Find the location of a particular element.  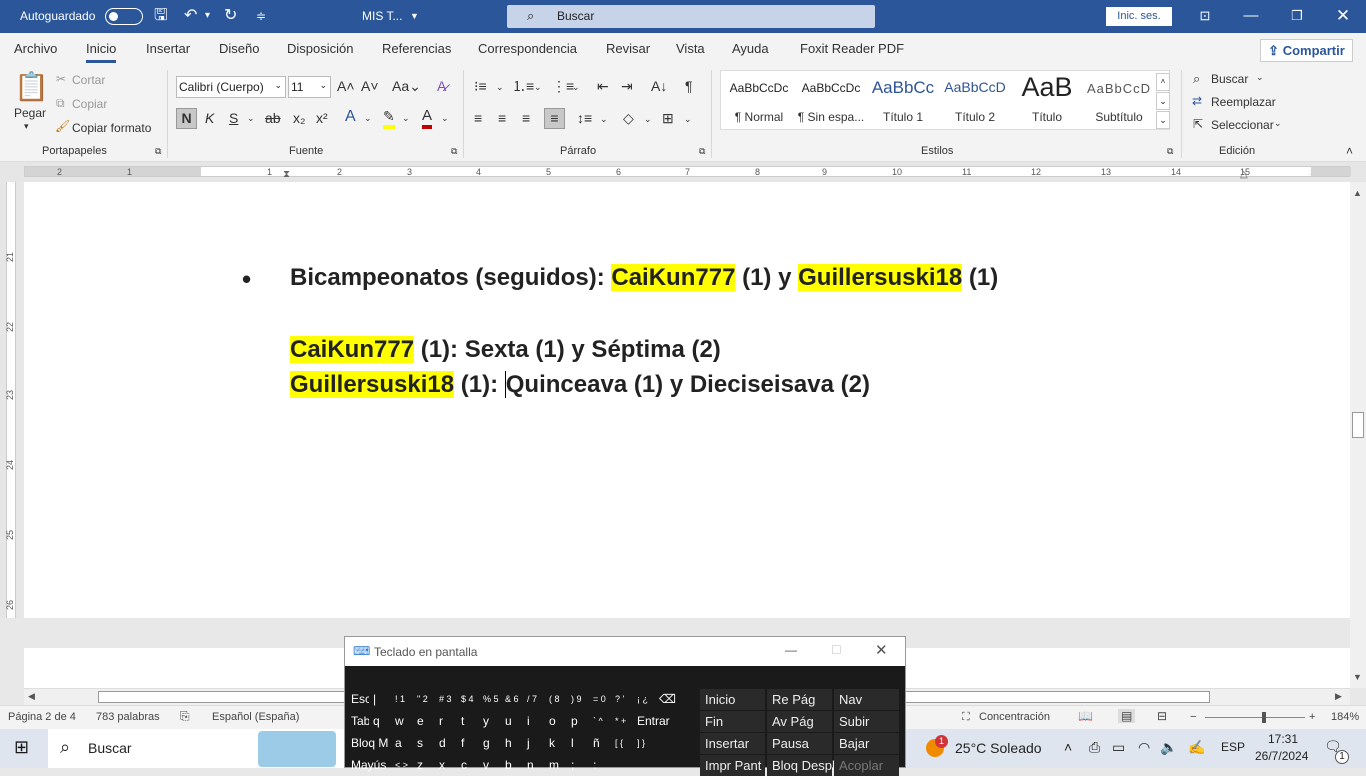

osk-key: c is located at coordinates (468, 765).